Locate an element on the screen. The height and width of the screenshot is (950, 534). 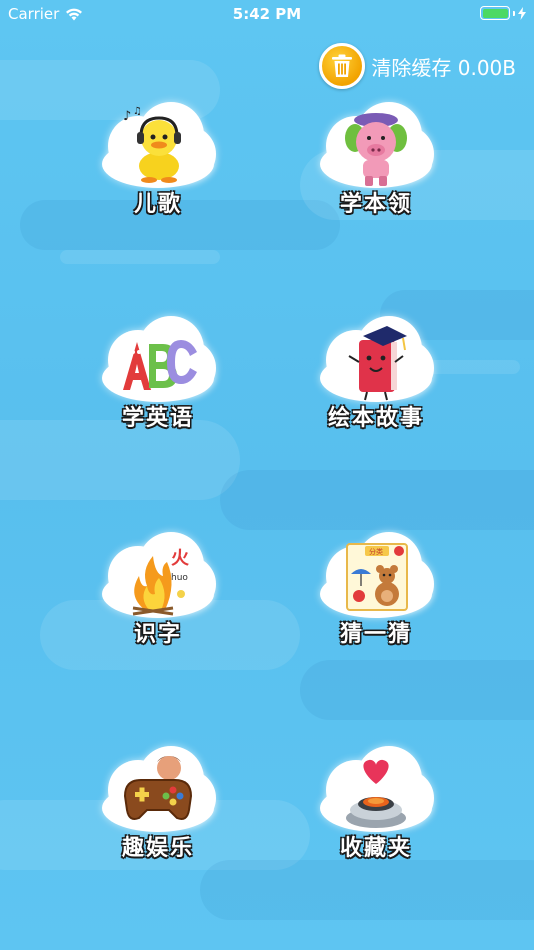
status-bar: Carrier 5:42 PM is located at coordinates (267, 14).